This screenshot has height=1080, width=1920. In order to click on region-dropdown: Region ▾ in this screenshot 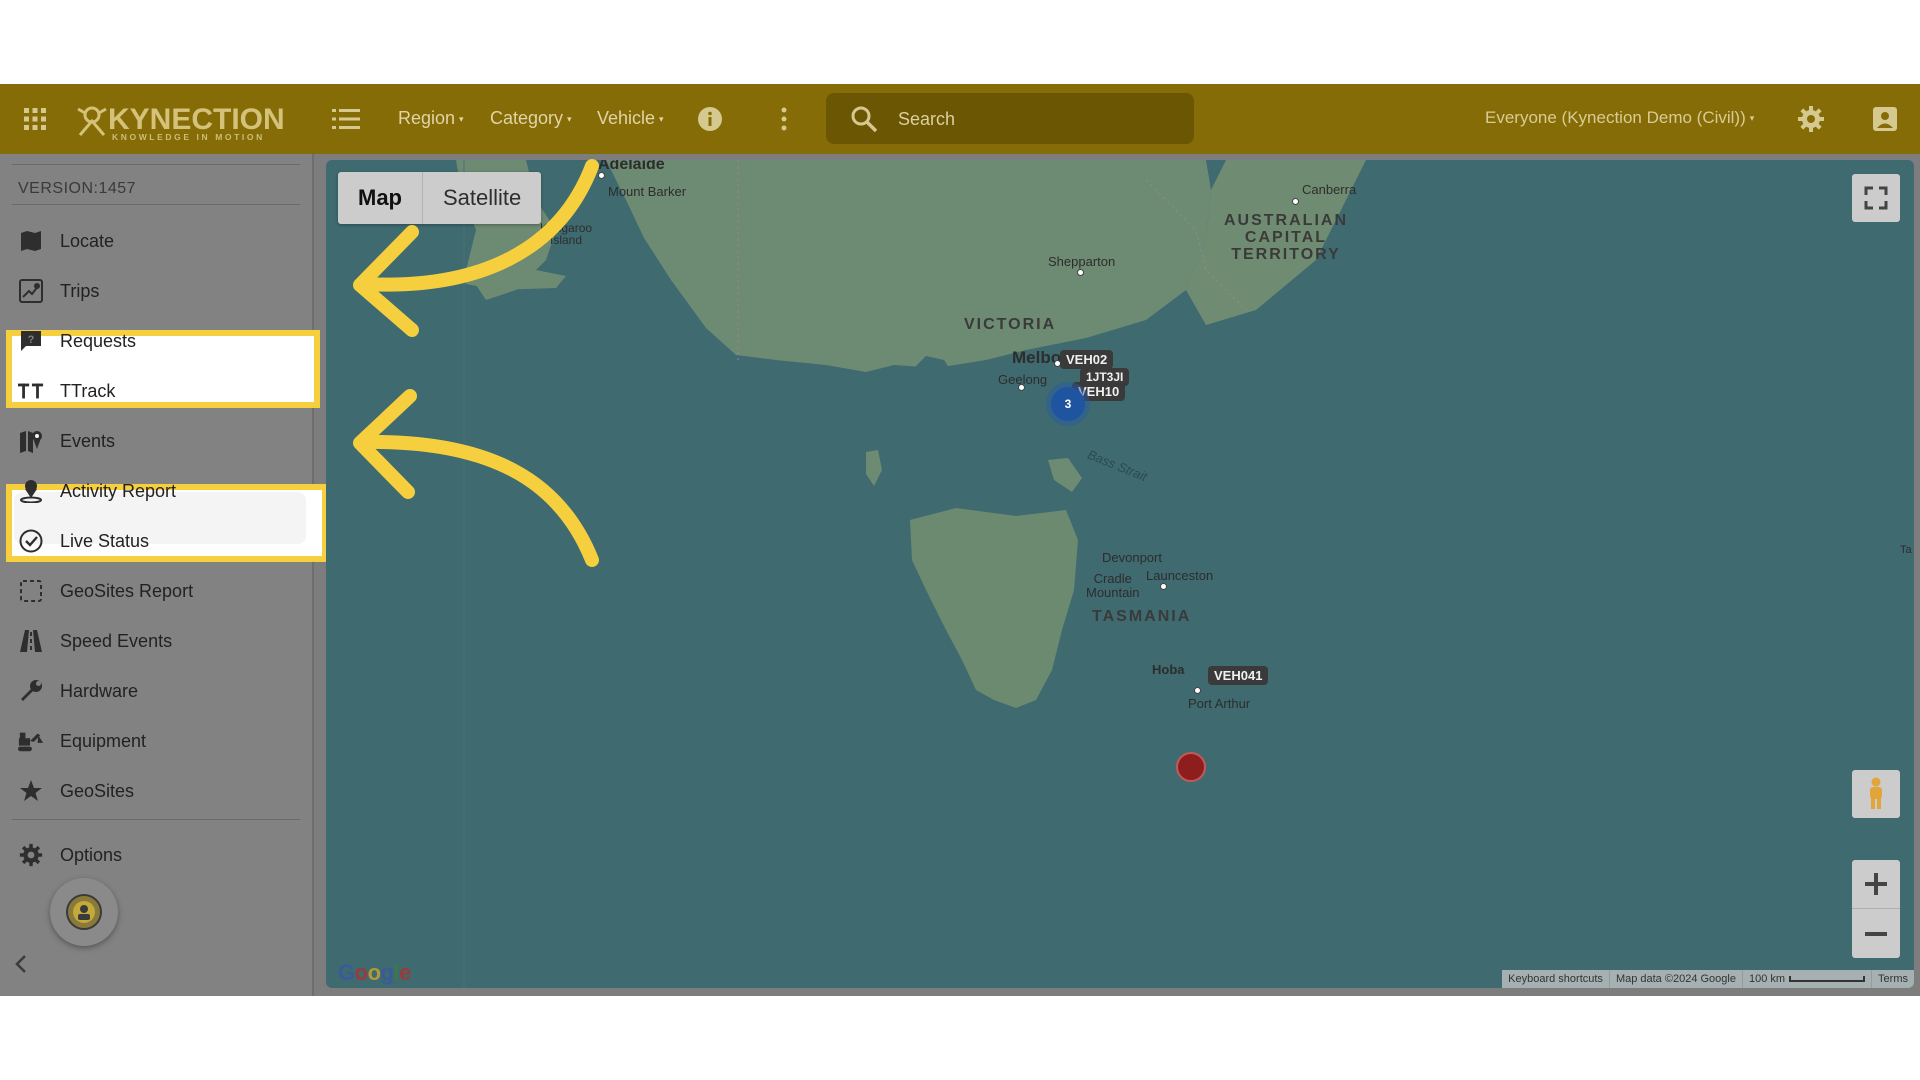, I will do `click(431, 118)`.